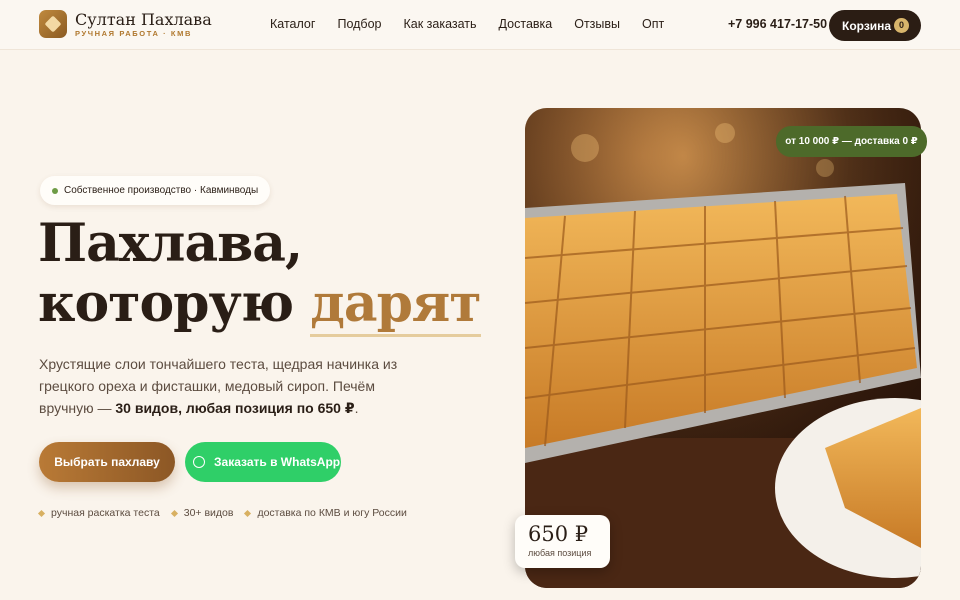 The width and height of the screenshot is (960, 600). What do you see at coordinates (356, 408) in the screenshot?
I see `lead-end: .` at bounding box center [356, 408].